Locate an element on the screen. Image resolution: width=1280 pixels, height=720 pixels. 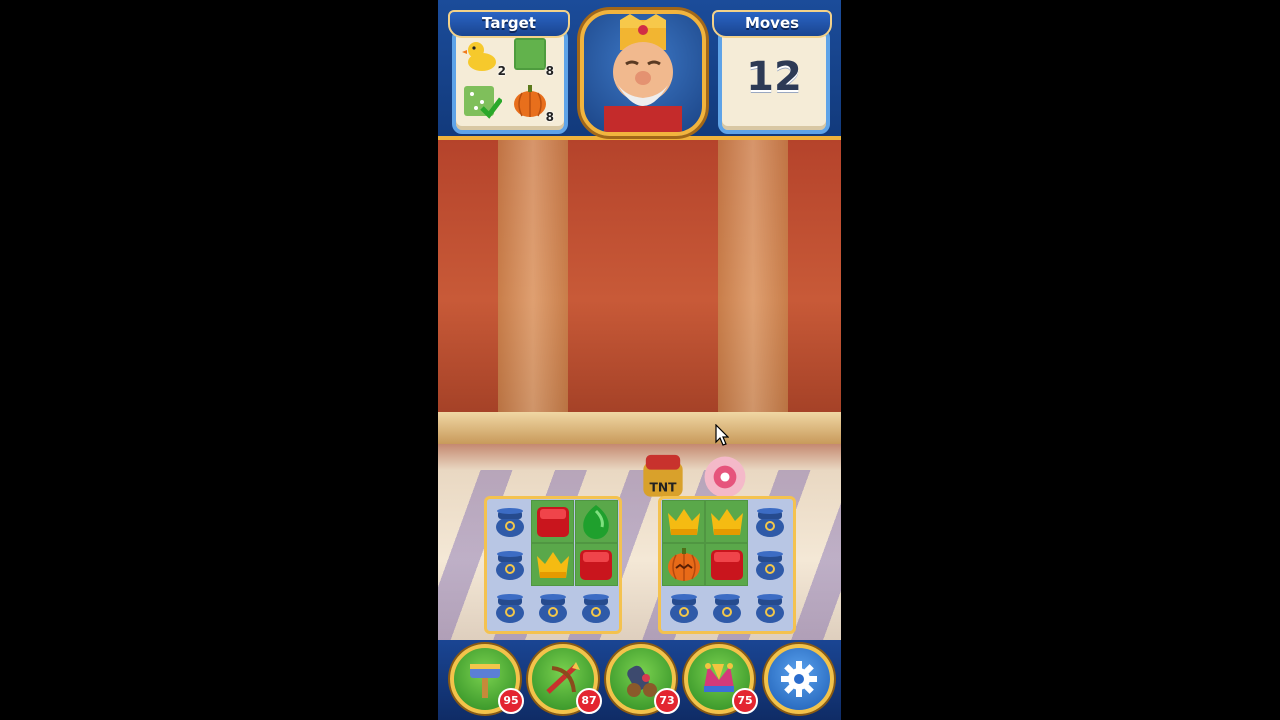
duck-target: 2 is located at coordinates (484, 57).